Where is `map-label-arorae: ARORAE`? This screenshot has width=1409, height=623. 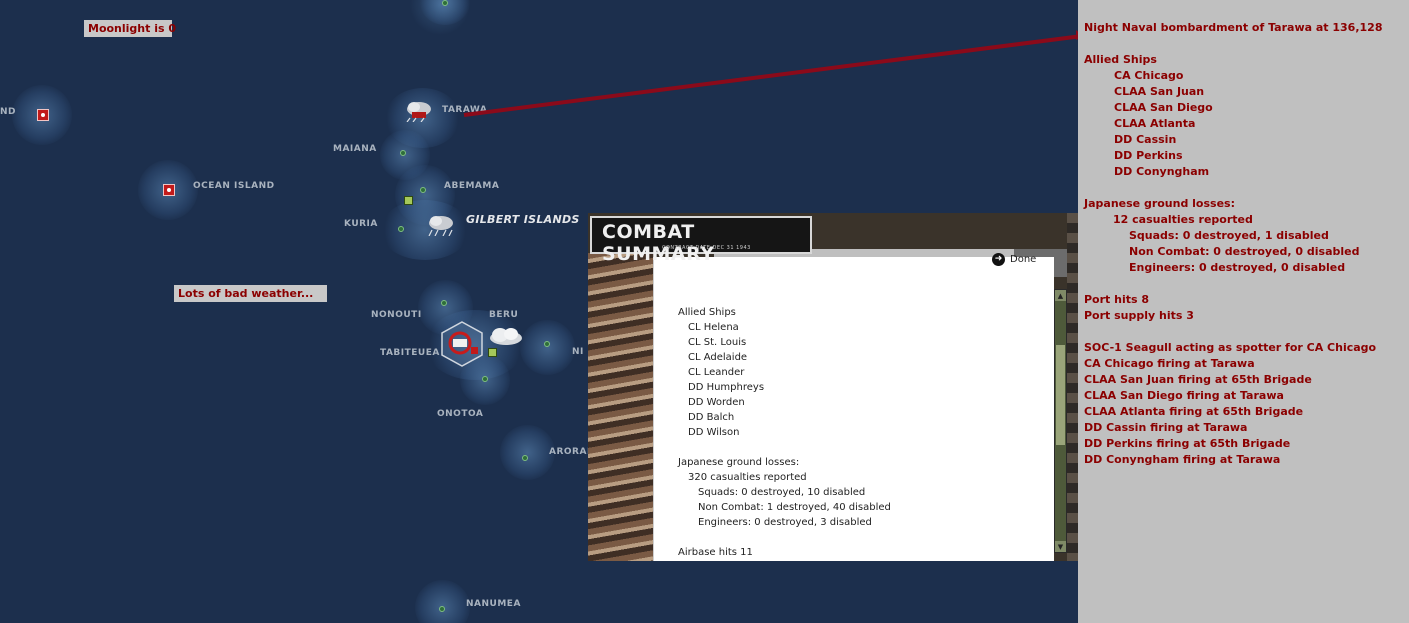
map-label-arorae: ARORAE is located at coordinates (571, 452).